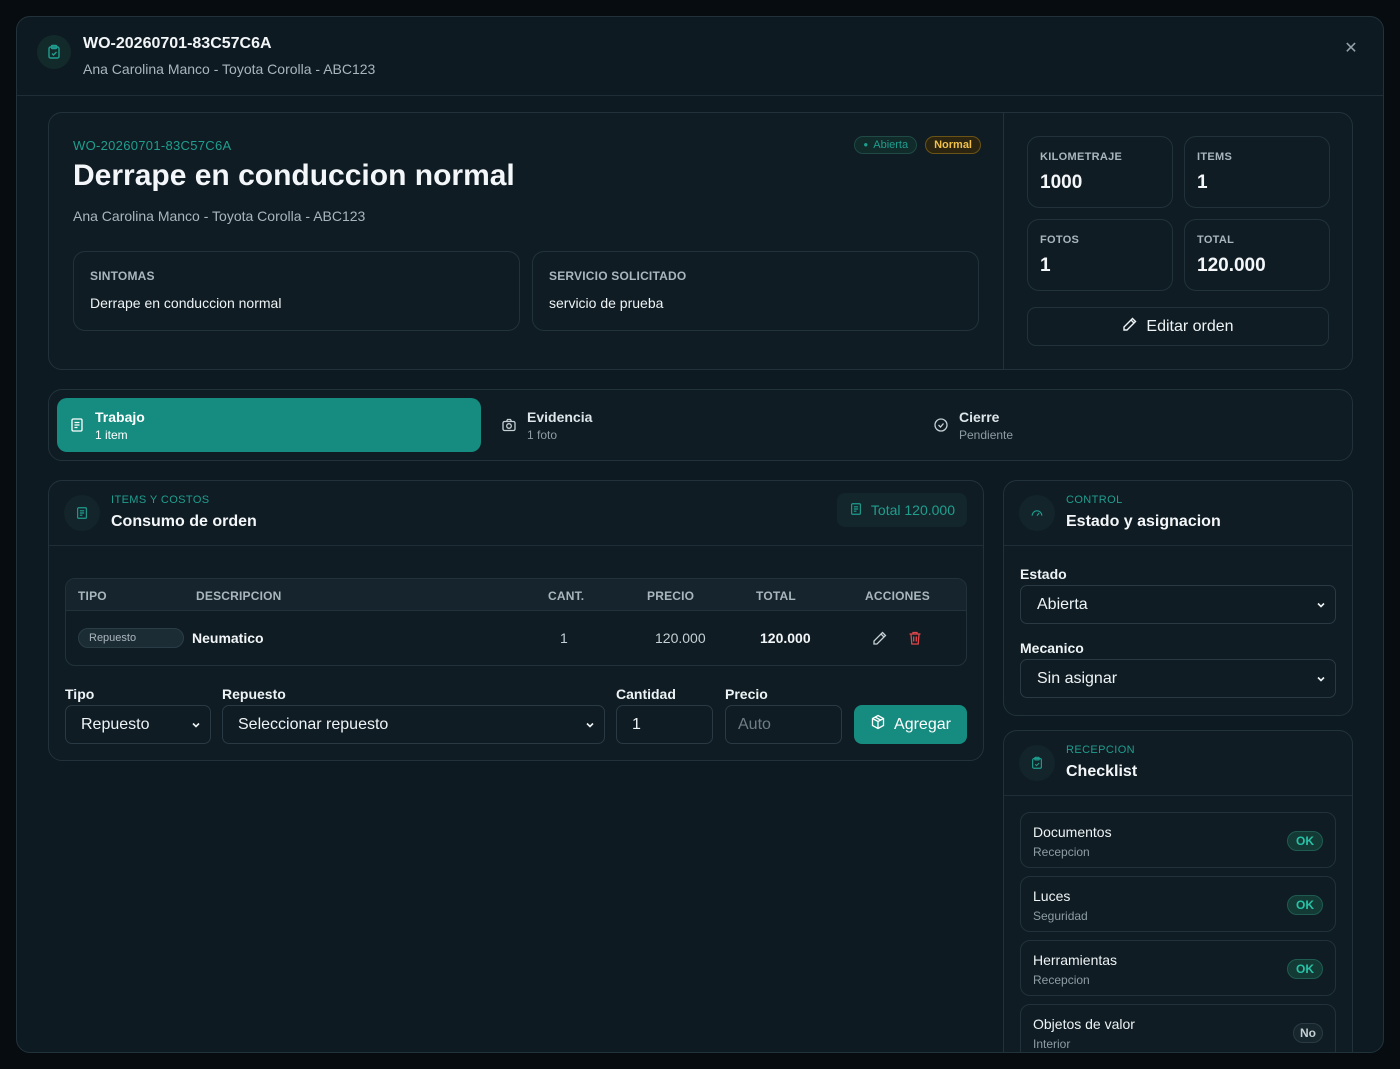 This screenshot has width=1400, height=1069. Describe the element at coordinates (636, 724) in the screenshot. I see `cantidad-input-value: 1` at that location.